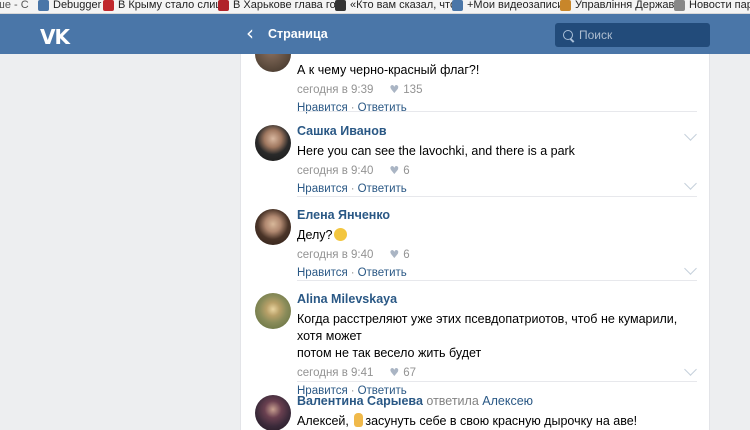 Image resolution: width=750 pixels, height=430 pixels. Describe the element at coordinates (388, 70) in the screenshot. I see `comment-text: А к чему черно-красный флаг?!` at that location.